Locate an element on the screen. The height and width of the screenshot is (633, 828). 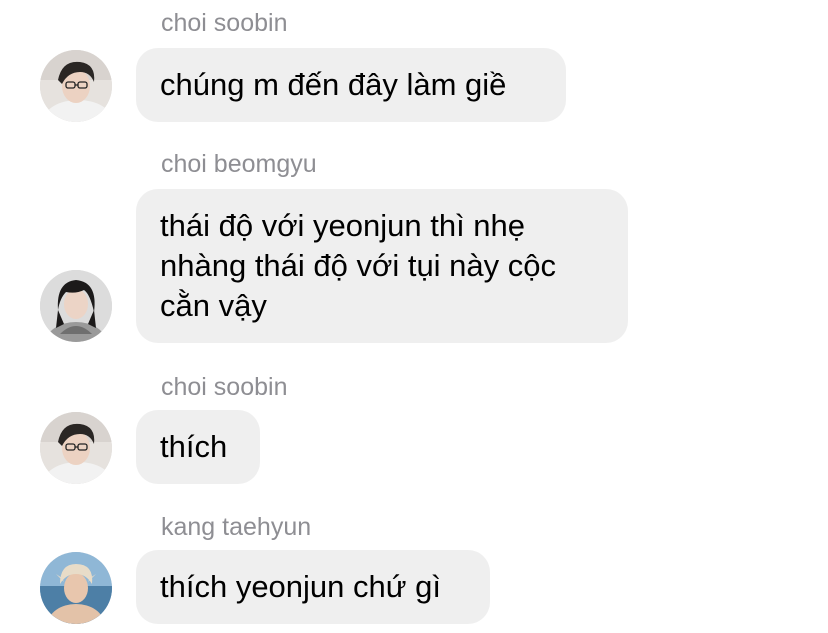
message-text: chúng m đến đây làm giề is located at coordinates (333, 84).